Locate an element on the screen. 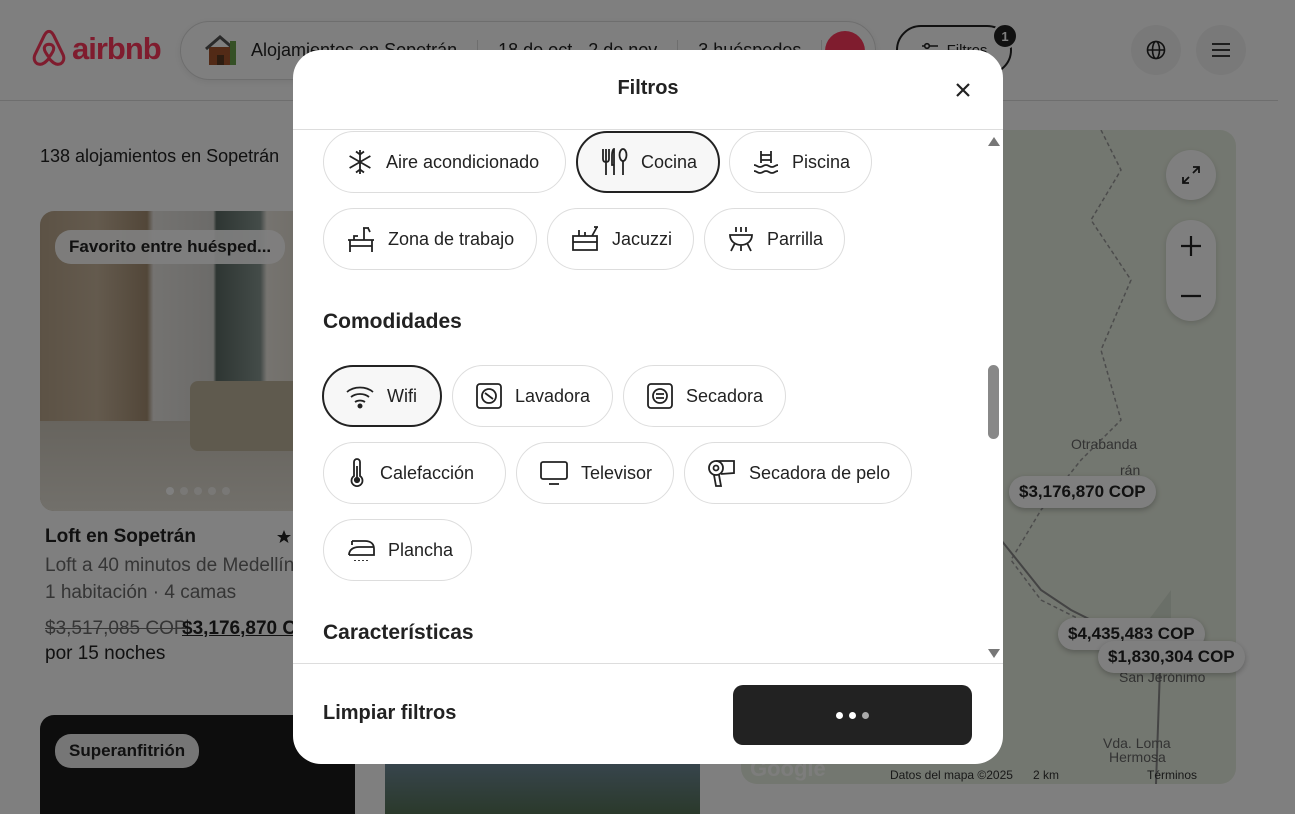 This screenshot has height=814, width=1295. utensils-icon is located at coordinates (615, 161).